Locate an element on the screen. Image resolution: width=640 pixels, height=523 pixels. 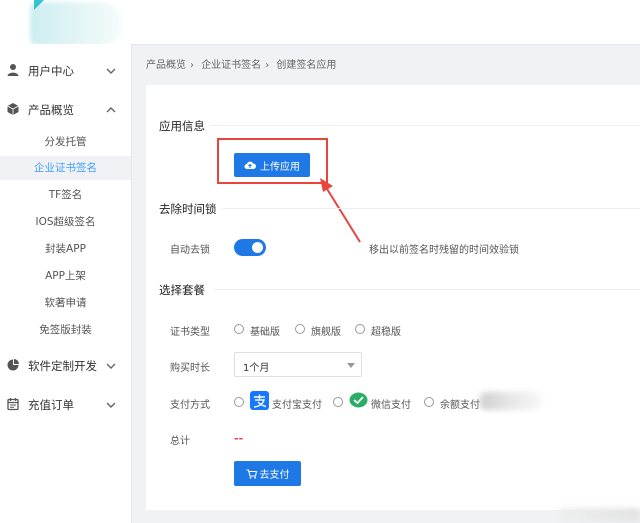
sidebar-subitem-copyright: 软著申请 is located at coordinates (65, 303).